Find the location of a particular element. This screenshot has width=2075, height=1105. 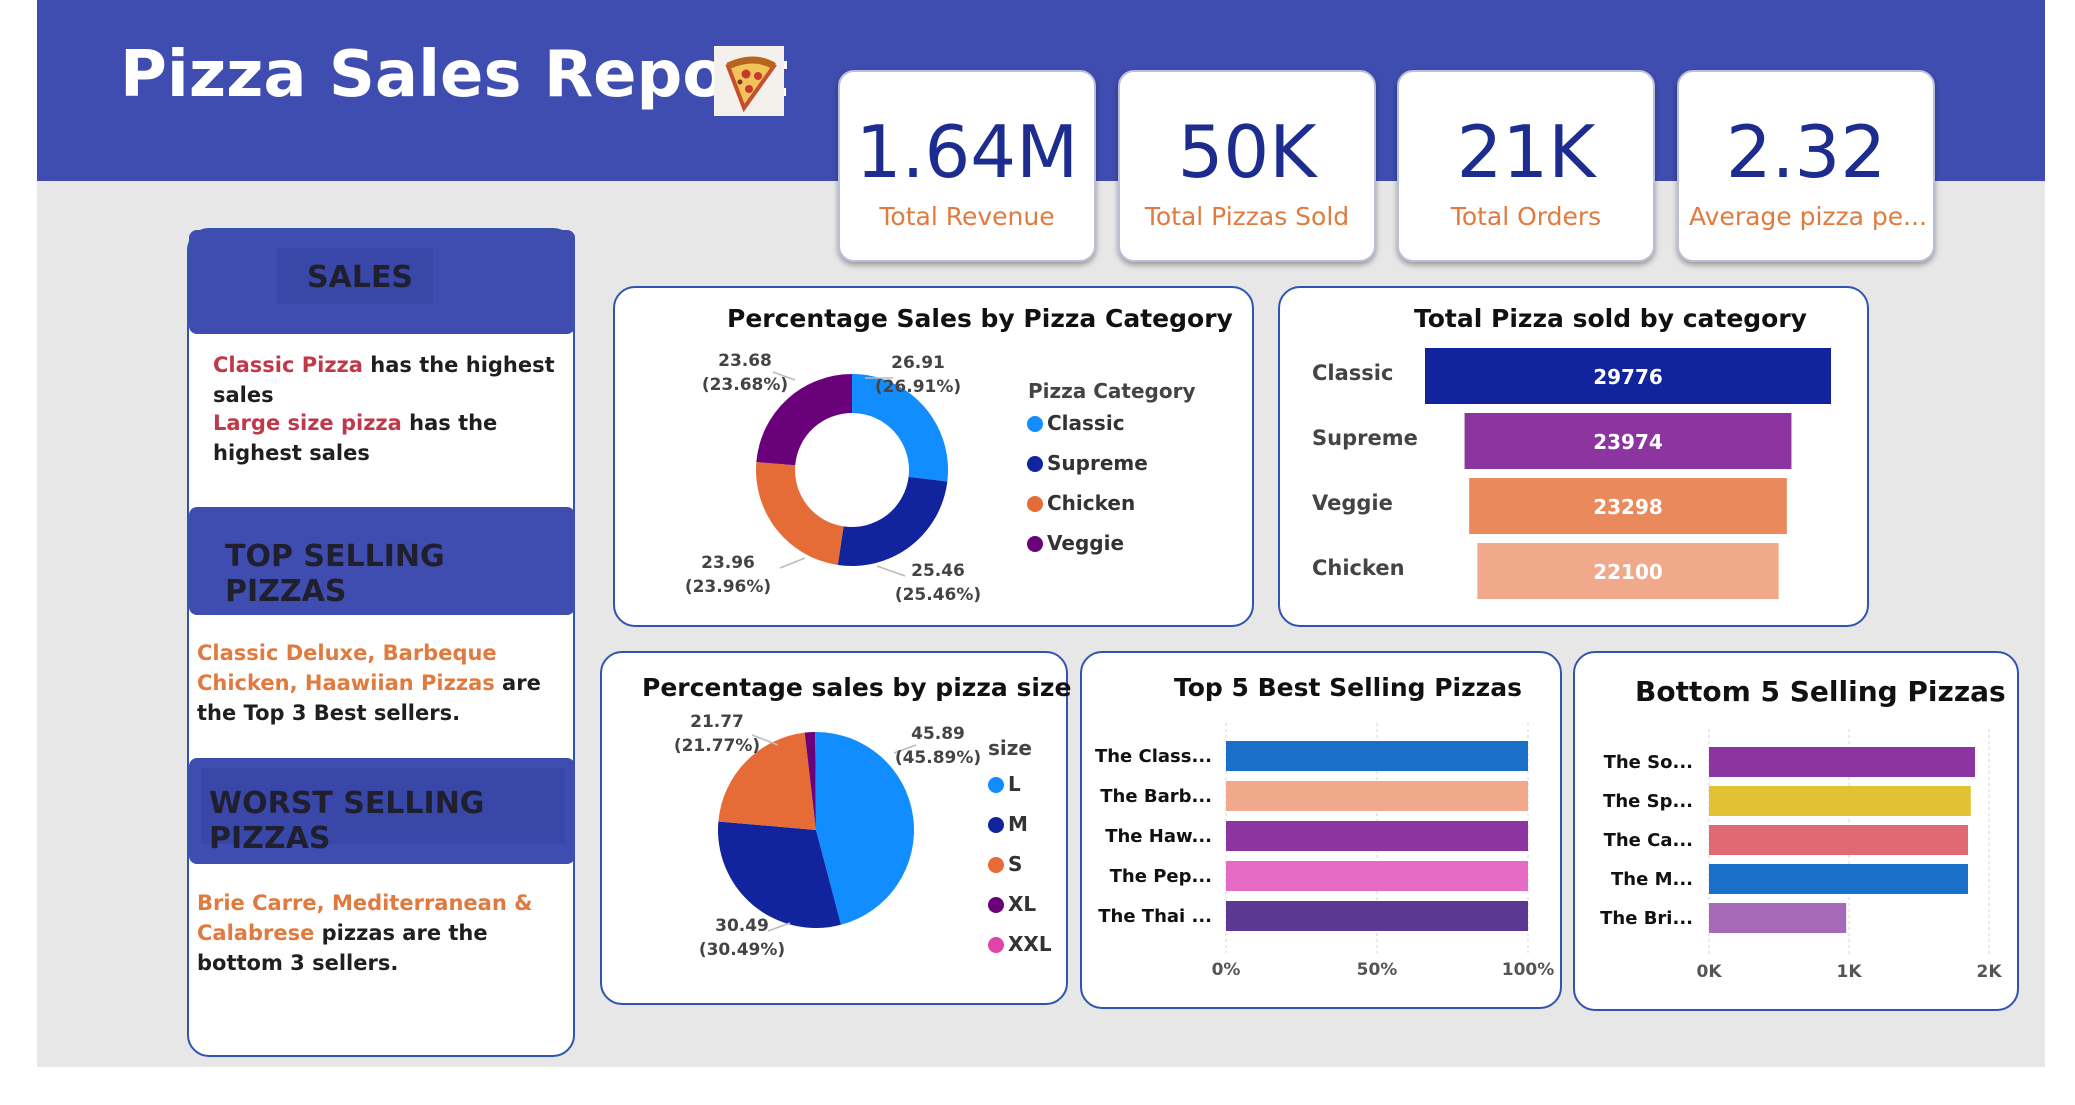

tick-label: 0% is located at coordinates (1226, 970).